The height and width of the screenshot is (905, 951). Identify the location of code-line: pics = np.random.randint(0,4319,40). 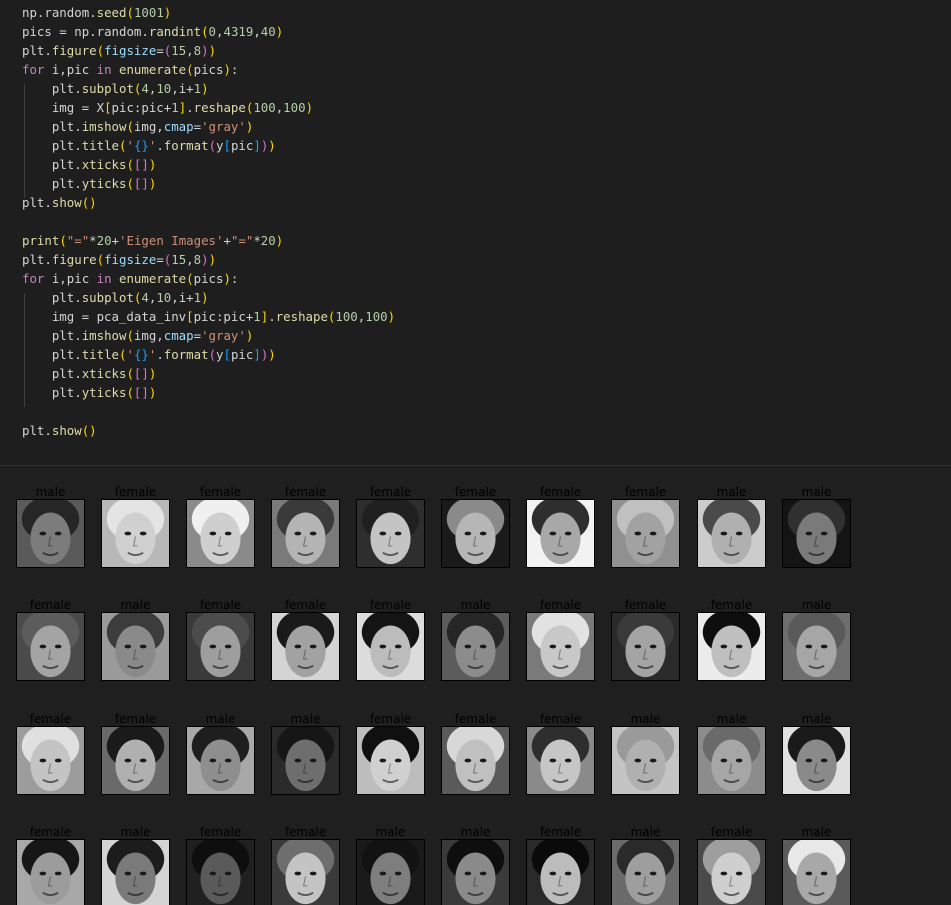
(152, 31).